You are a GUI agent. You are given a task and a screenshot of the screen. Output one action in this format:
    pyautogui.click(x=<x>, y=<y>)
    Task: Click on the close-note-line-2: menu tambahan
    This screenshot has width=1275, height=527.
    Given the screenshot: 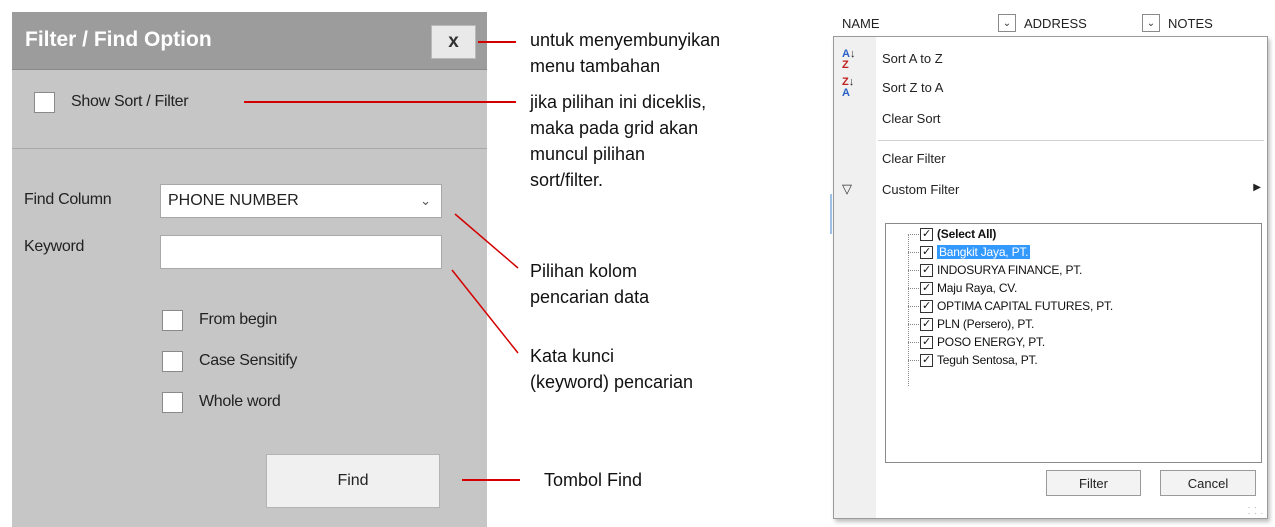 What is the action you would take?
    pyautogui.click(x=595, y=66)
    